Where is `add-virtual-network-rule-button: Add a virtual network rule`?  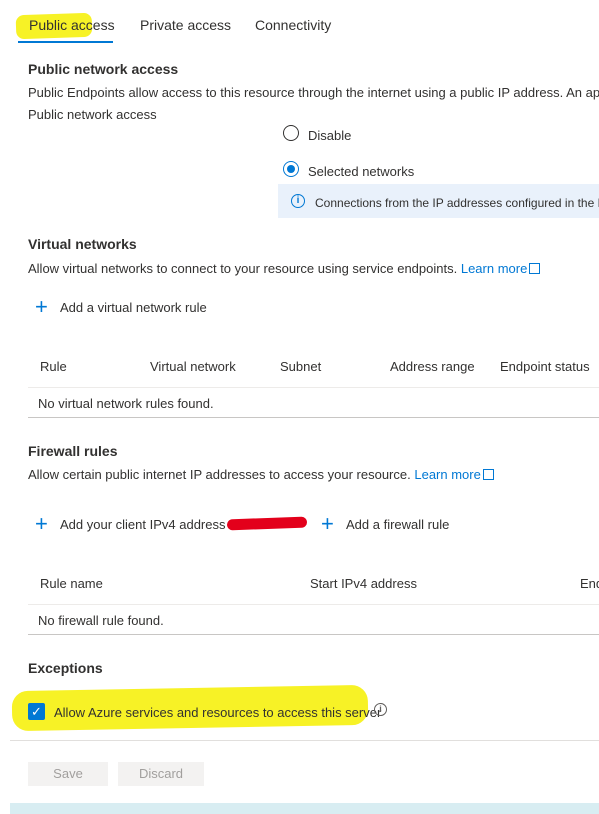 add-virtual-network-rule-button: Add a virtual network rule is located at coordinates (133, 307).